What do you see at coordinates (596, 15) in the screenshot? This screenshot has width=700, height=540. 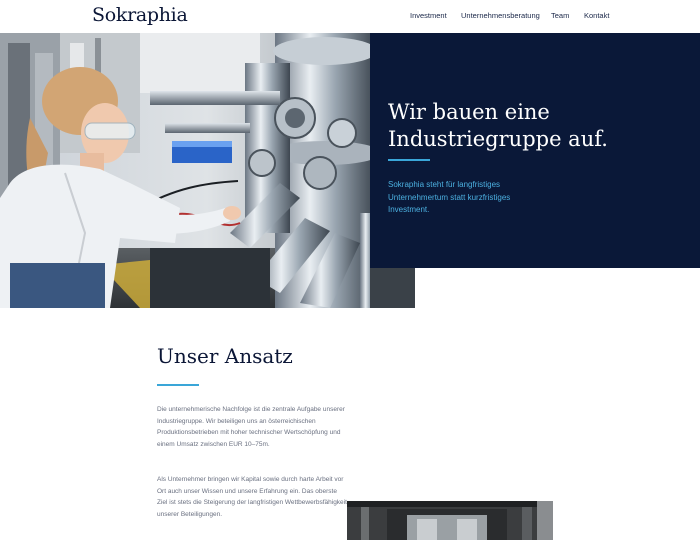 I see `nav-kontakt: Kontakt` at bounding box center [596, 15].